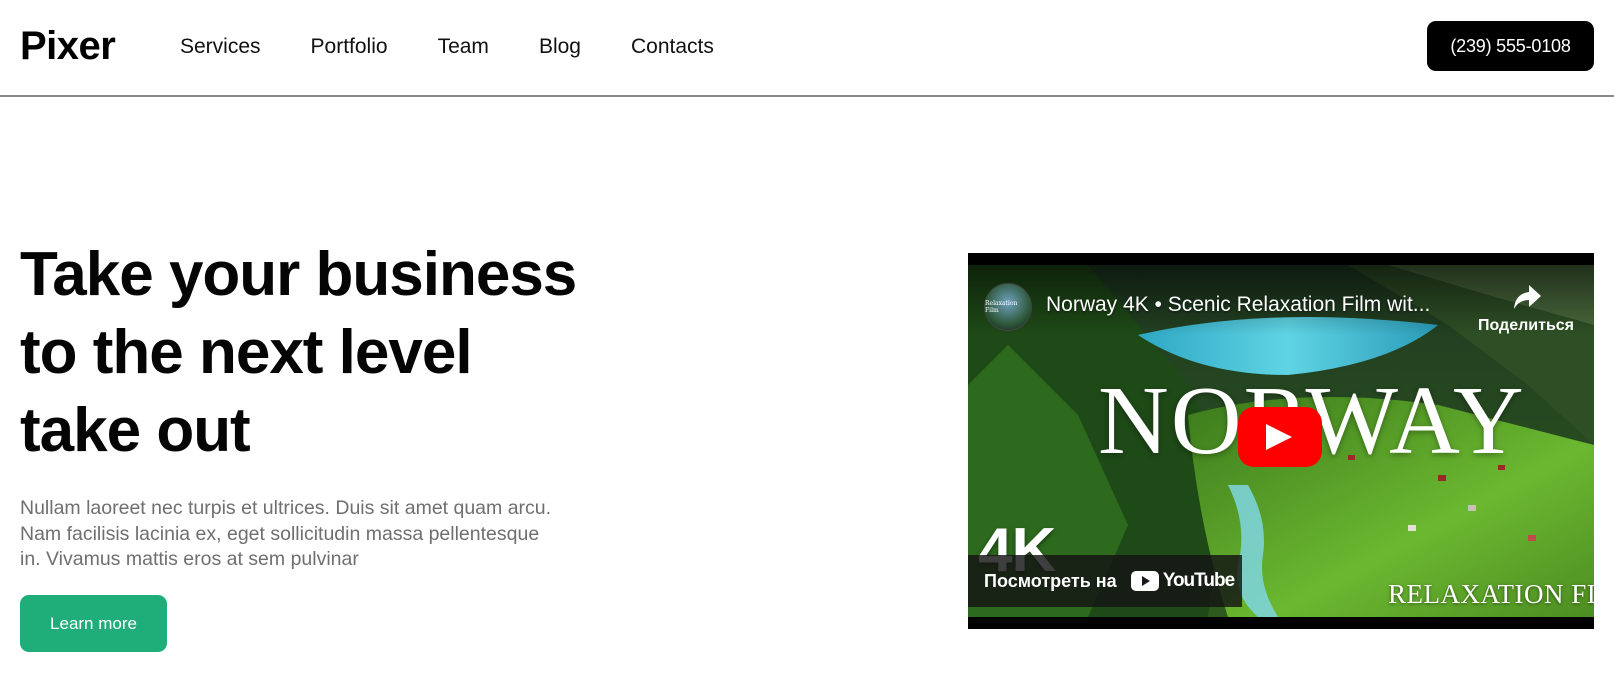  I want to click on watch-on-label: Посмотреть на, so click(1050, 580).